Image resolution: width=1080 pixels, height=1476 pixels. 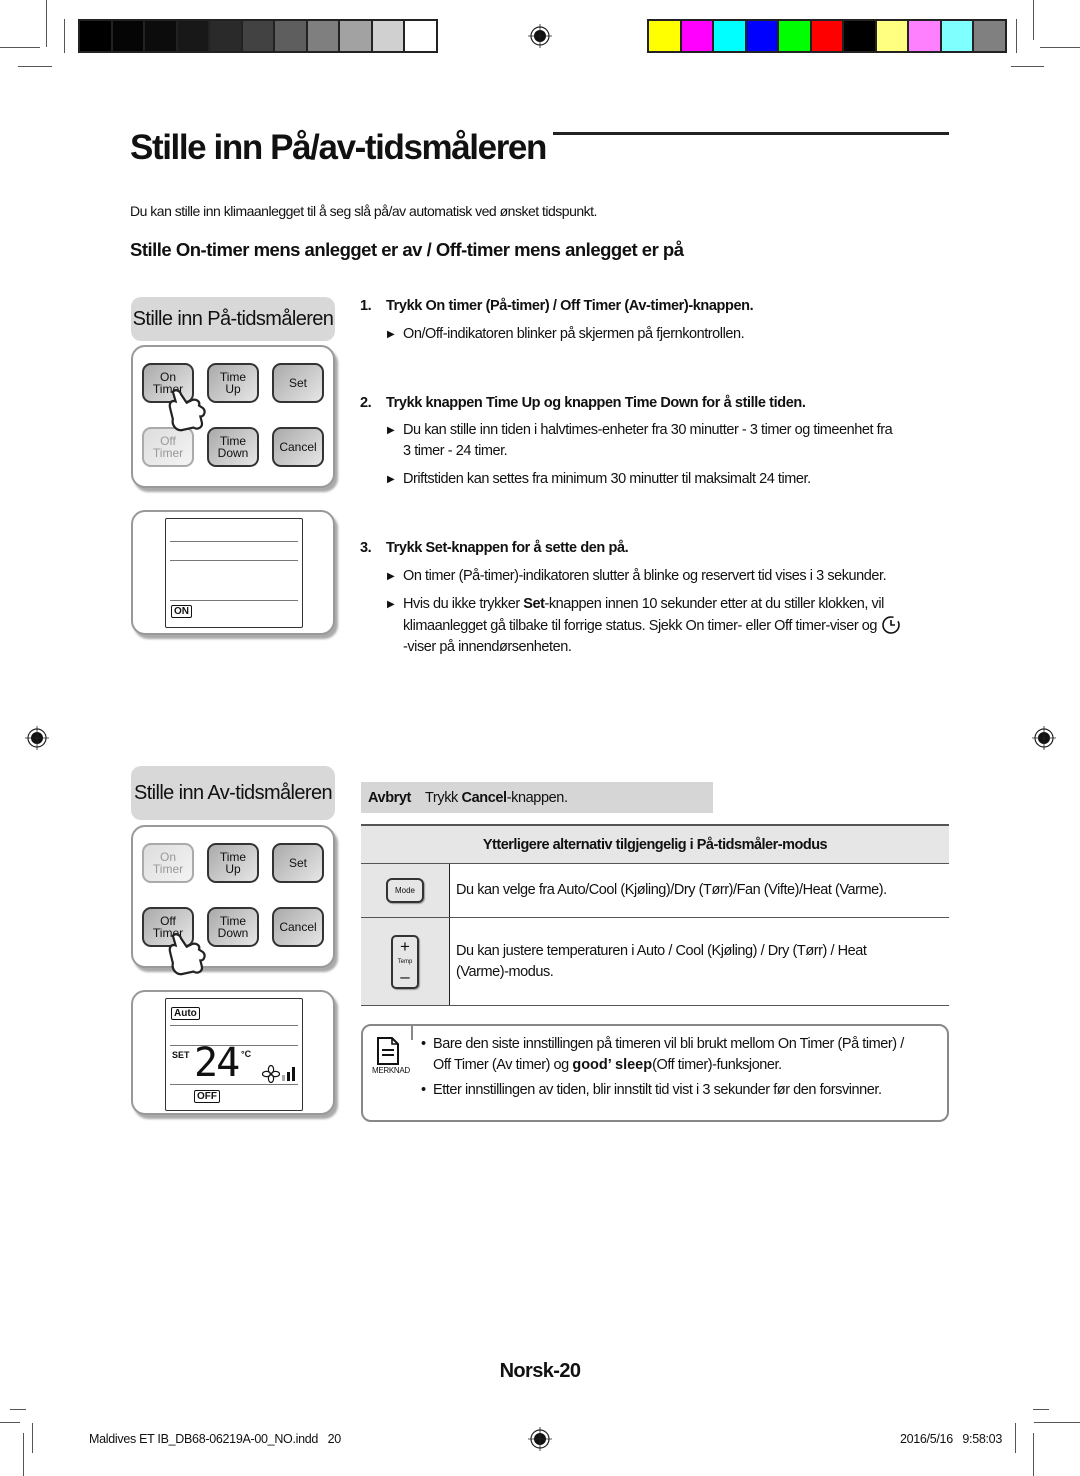 I want to click on note-label: MERKNAD, so click(x=391, y=1070).